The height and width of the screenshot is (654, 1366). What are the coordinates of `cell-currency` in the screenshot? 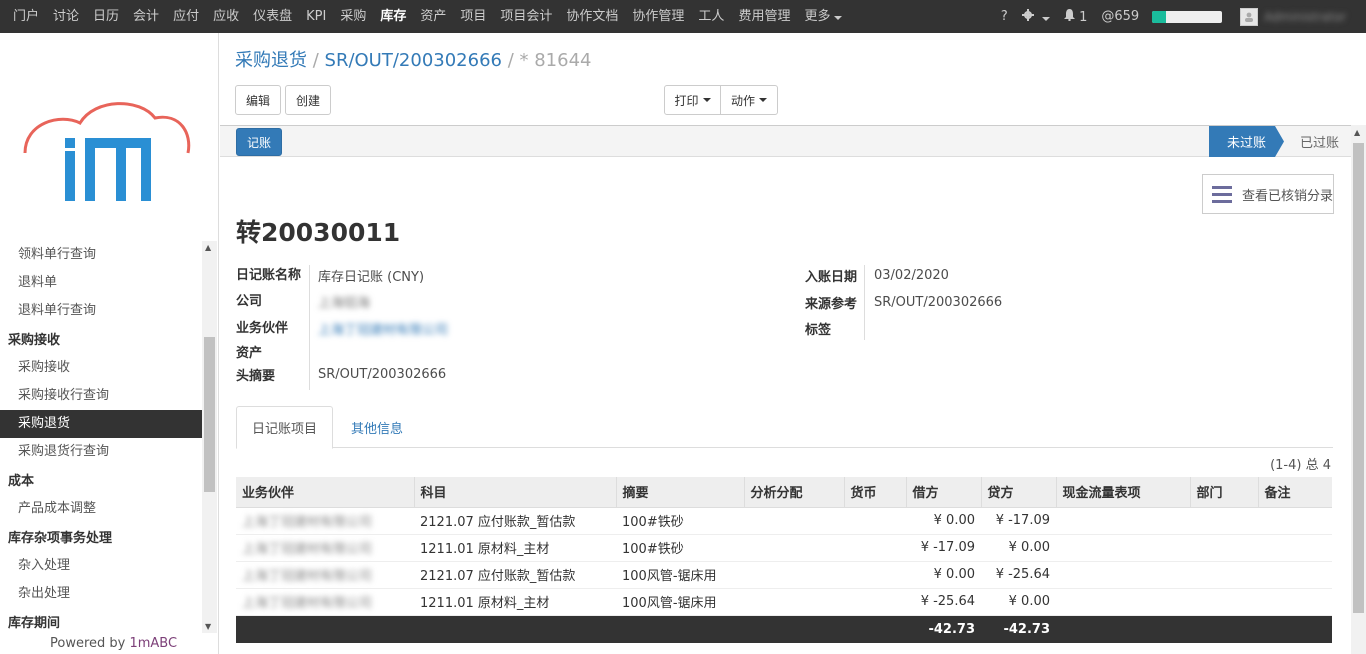 It's located at (875, 602).